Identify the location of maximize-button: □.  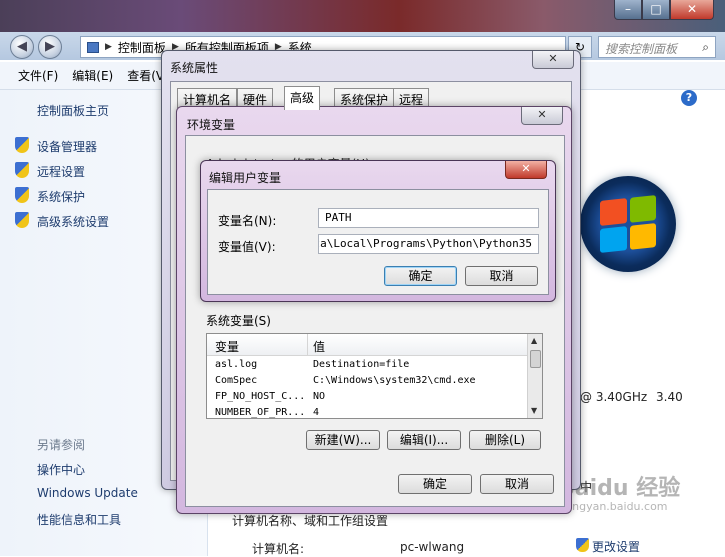
(656, 10).